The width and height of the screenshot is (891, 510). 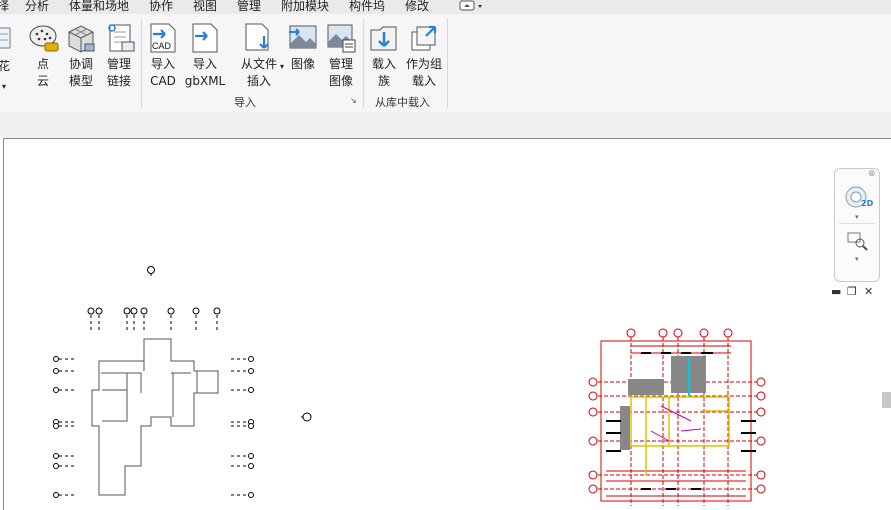 What do you see at coordinates (5, 66) in the screenshot?
I see `flower-label: 花` at bounding box center [5, 66].